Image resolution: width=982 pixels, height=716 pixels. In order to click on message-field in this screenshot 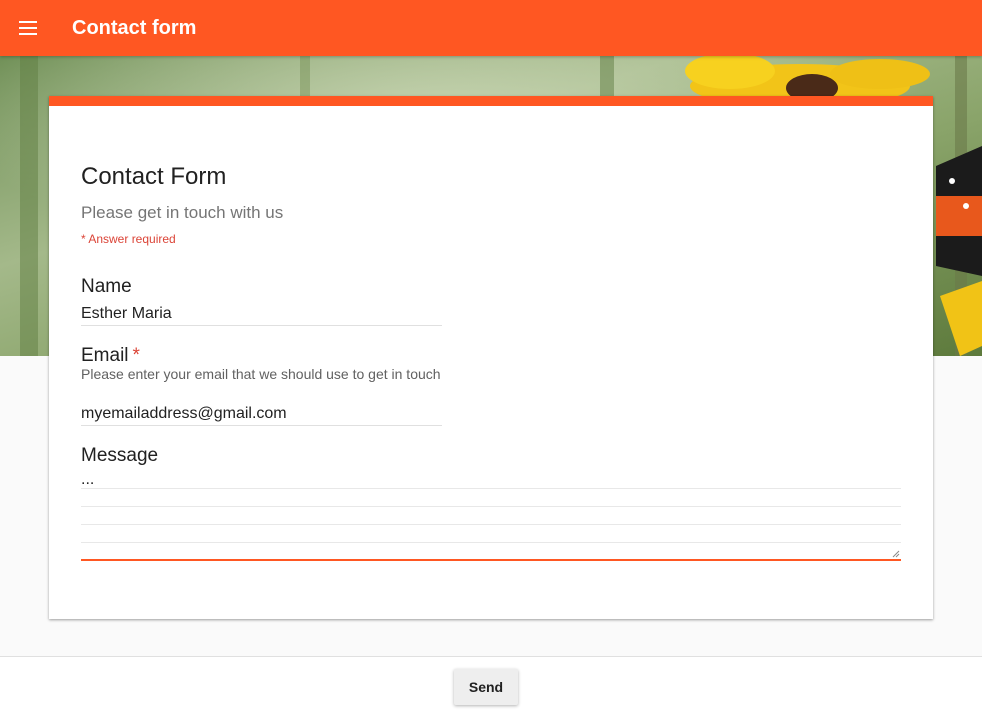, I will do `click(491, 516)`.